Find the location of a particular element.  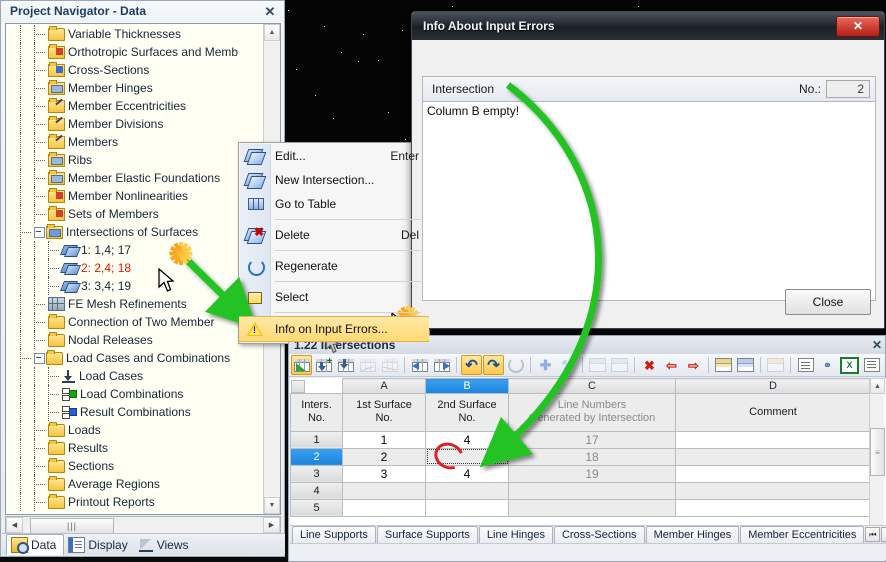

sheet-tab-line-hinges: Line Hinges is located at coordinates (515, 534).